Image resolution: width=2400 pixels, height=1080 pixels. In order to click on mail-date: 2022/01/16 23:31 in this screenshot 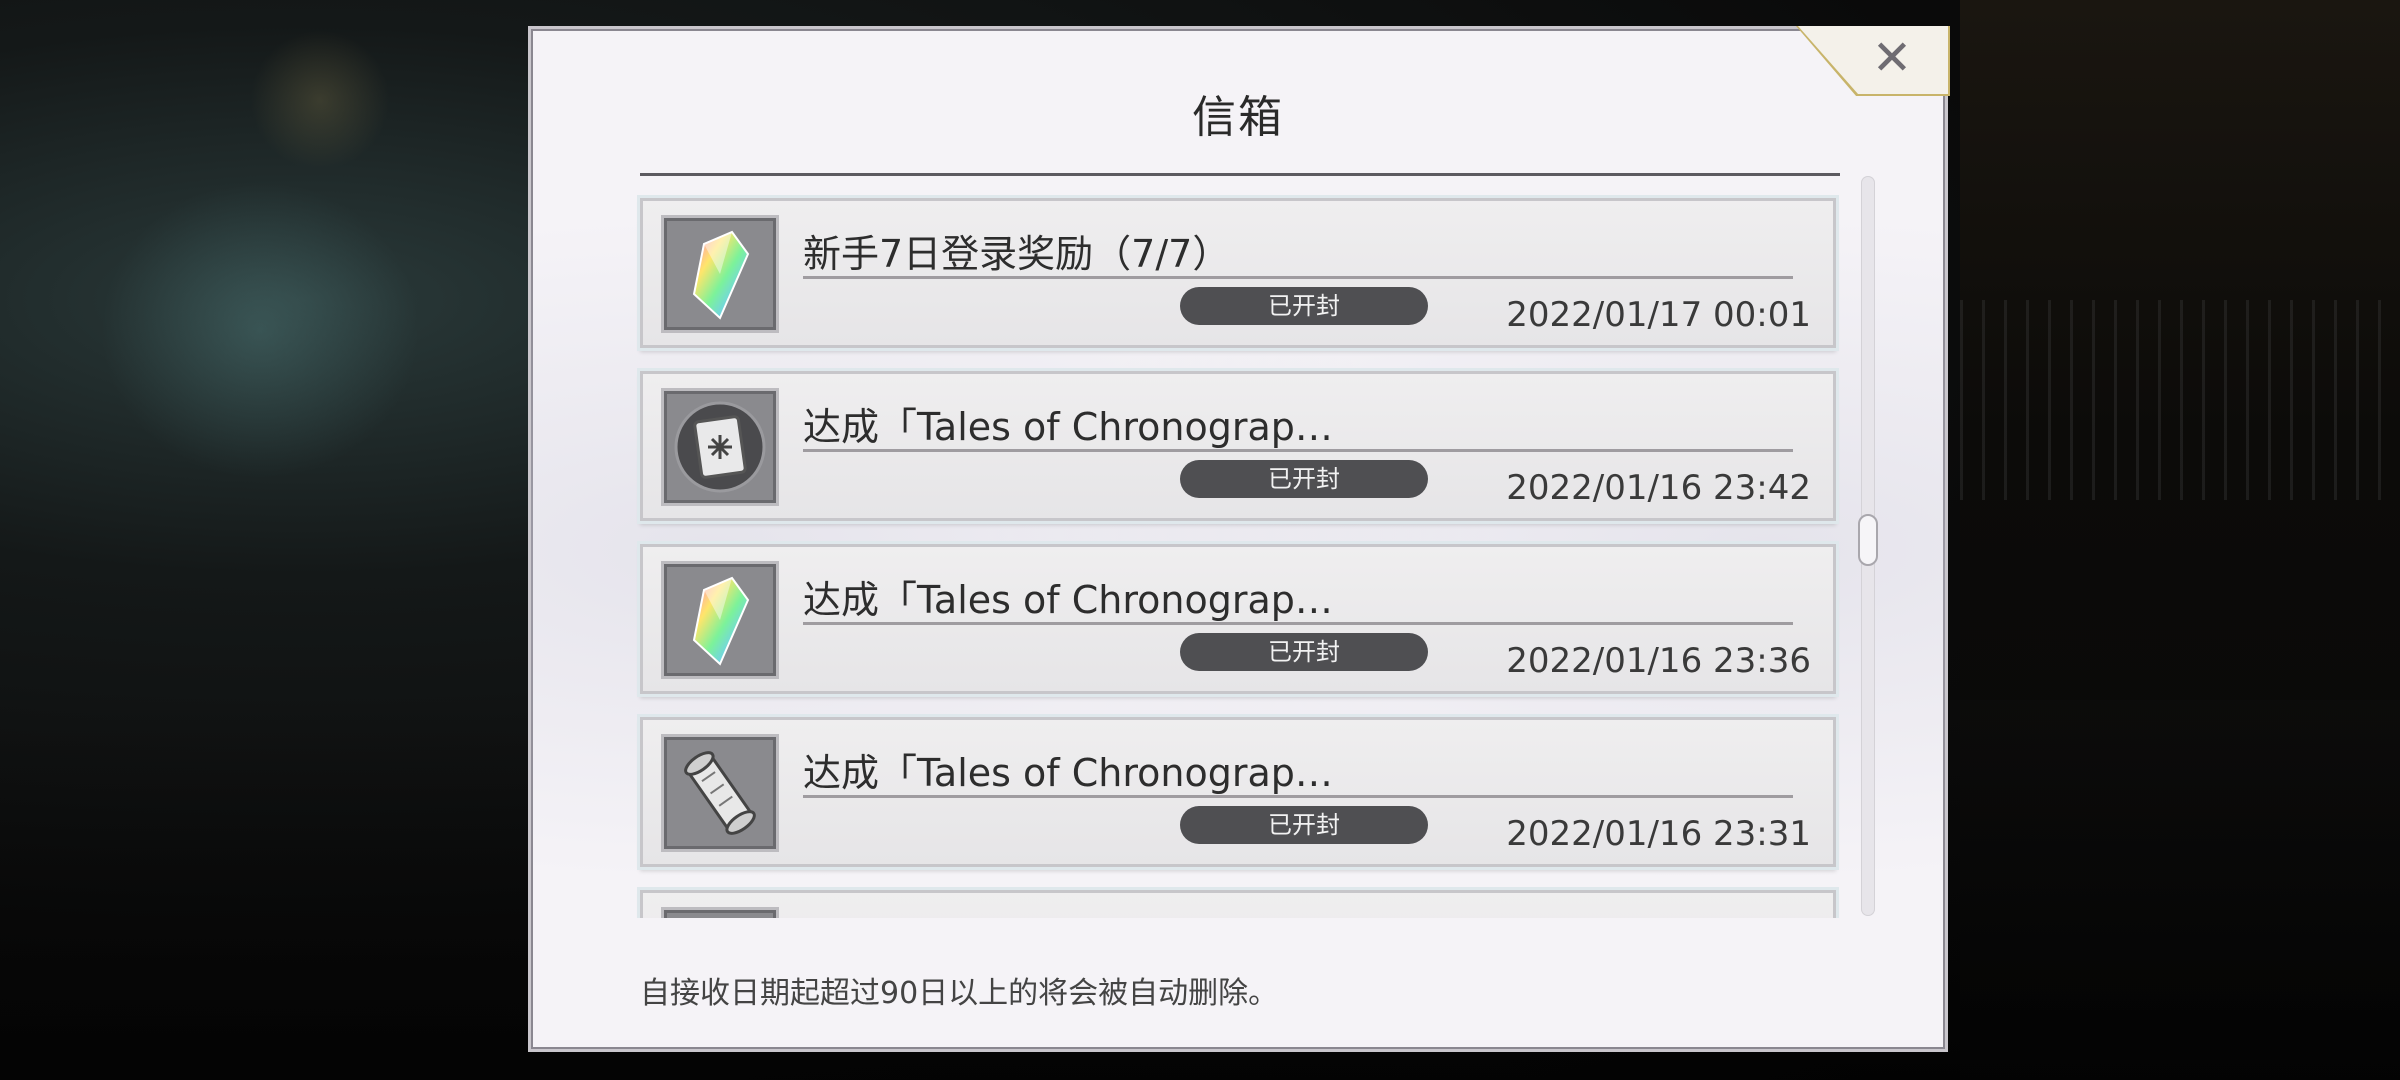, I will do `click(1658, 834)`.